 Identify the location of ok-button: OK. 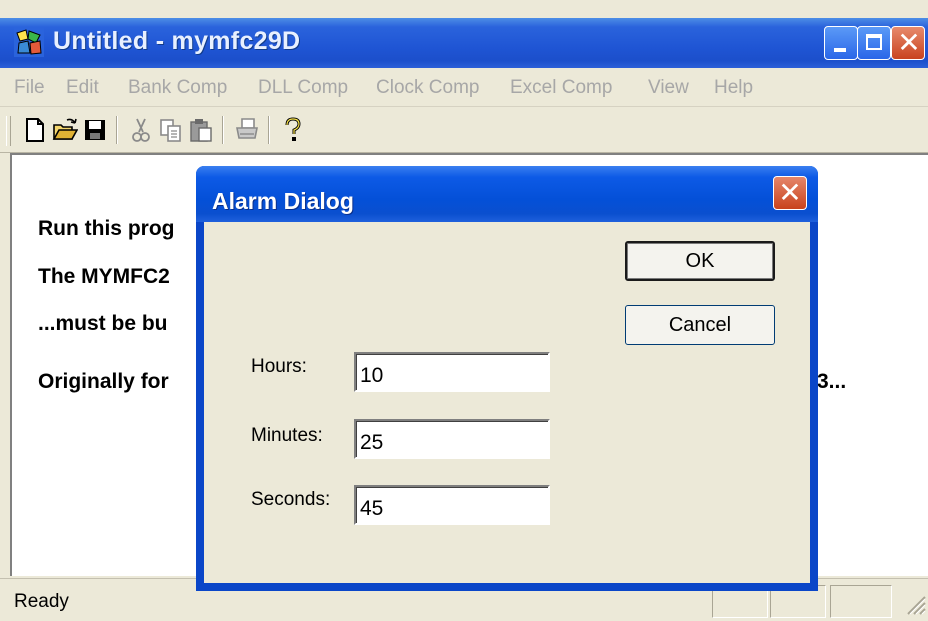
(700, 261).